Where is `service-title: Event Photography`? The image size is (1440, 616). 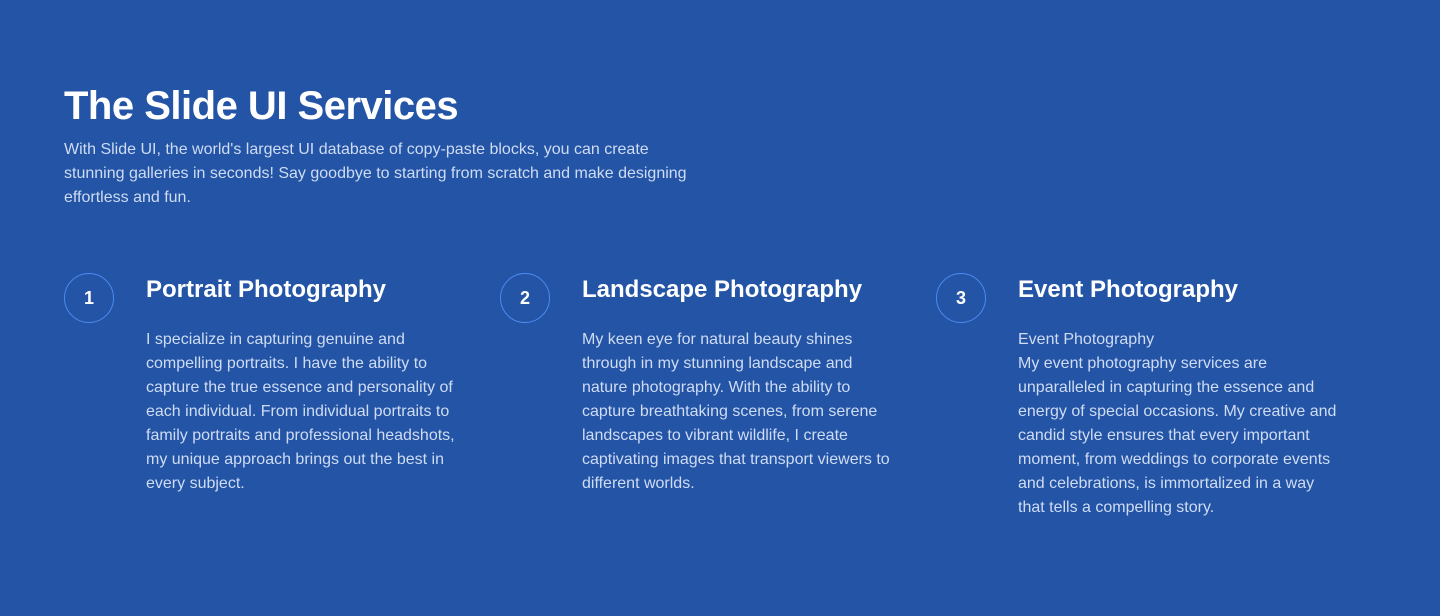
service-title: Event Photography is located at coordinates (1128, 289).